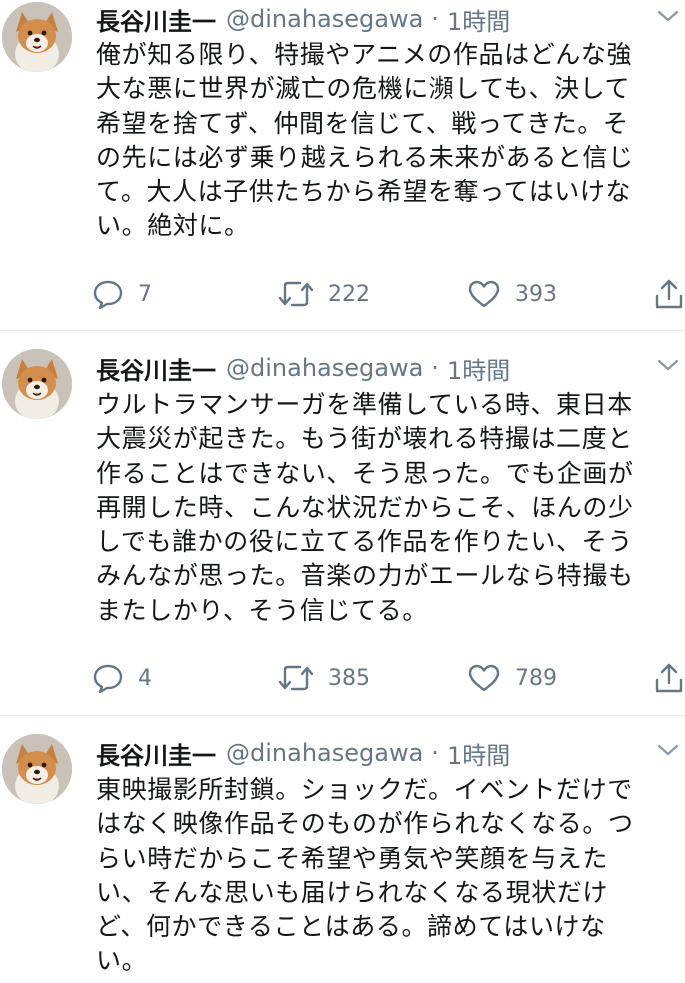  I want to click on retweet-button: 385, so click(324, 678).